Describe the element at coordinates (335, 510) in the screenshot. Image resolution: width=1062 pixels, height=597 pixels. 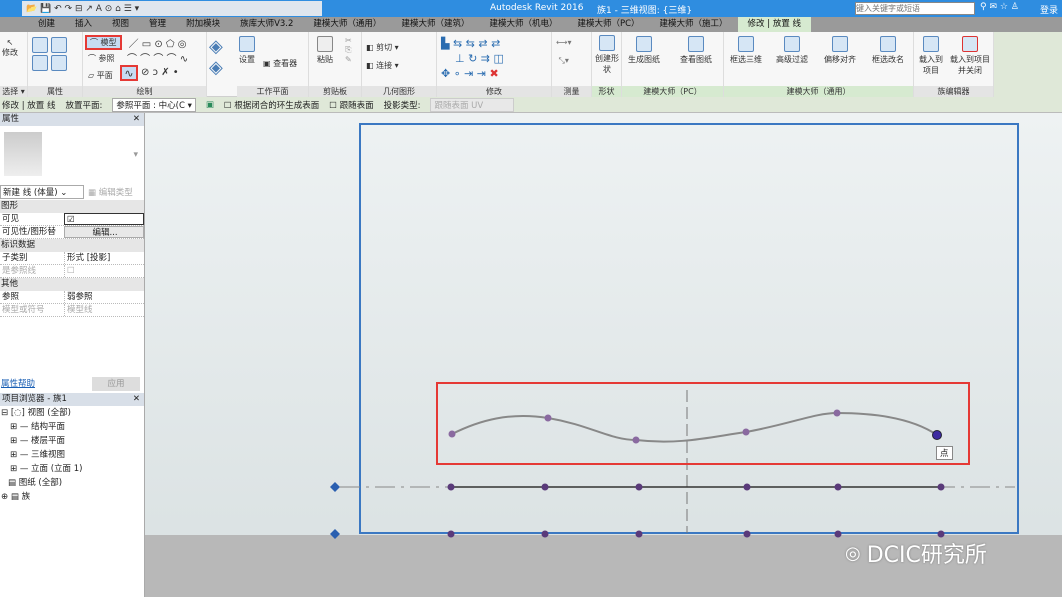
I see `workplane-markers` at that location.